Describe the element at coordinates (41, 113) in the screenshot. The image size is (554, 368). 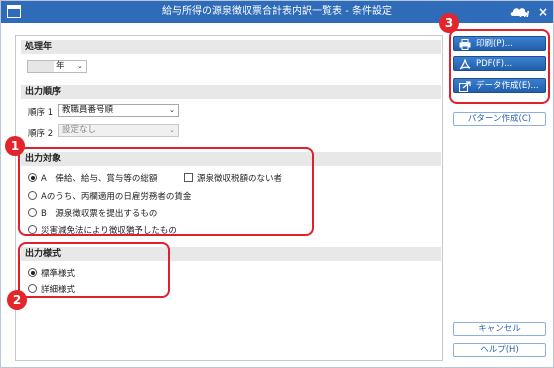
I see `order1-label: 順序 1` at that location.